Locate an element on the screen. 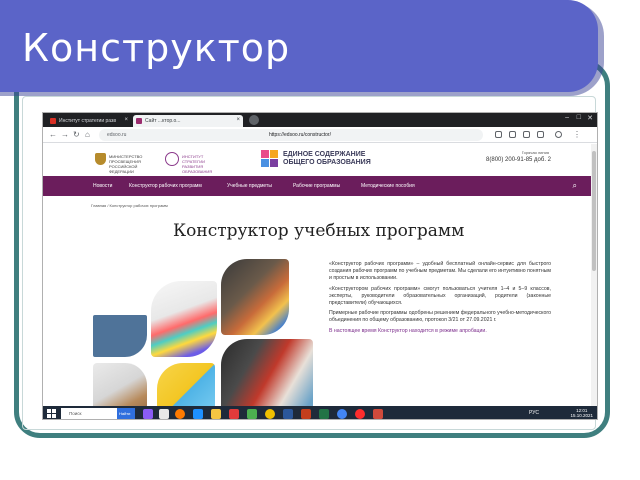  nav-item-news: Новости is located at coordinates (102, 186).